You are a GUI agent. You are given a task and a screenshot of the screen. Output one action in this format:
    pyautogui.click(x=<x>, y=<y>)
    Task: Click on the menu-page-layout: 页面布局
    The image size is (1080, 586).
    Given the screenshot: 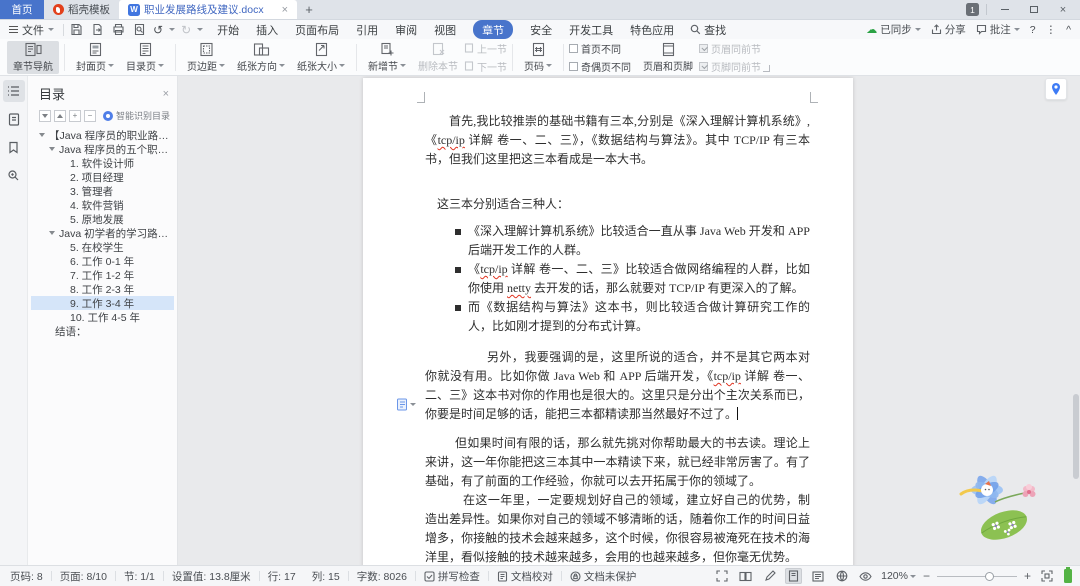 What is the action you would take?
    pyautogui.click(x=317, y=30)
    